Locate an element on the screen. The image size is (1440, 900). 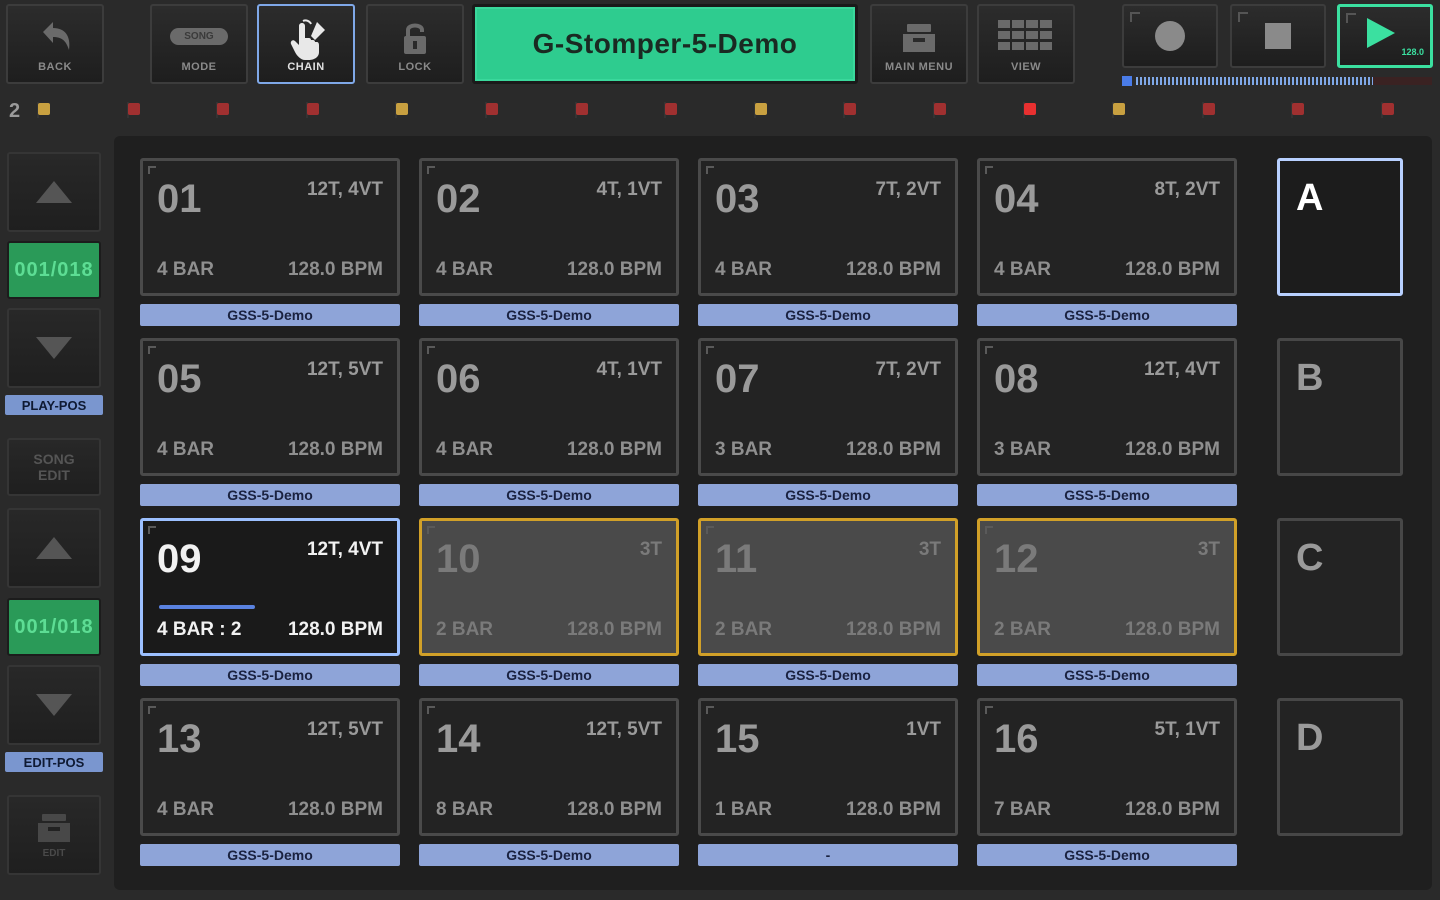
bank-button-b: B is located at coordinates (1340, 407).